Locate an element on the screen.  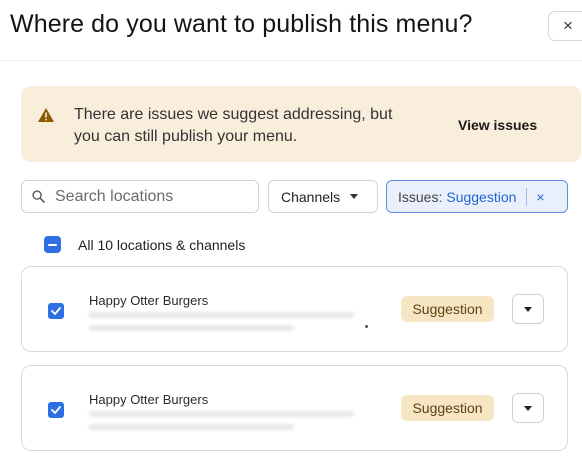
channels-dropdown: Channels is located at coordinates (323, 196).